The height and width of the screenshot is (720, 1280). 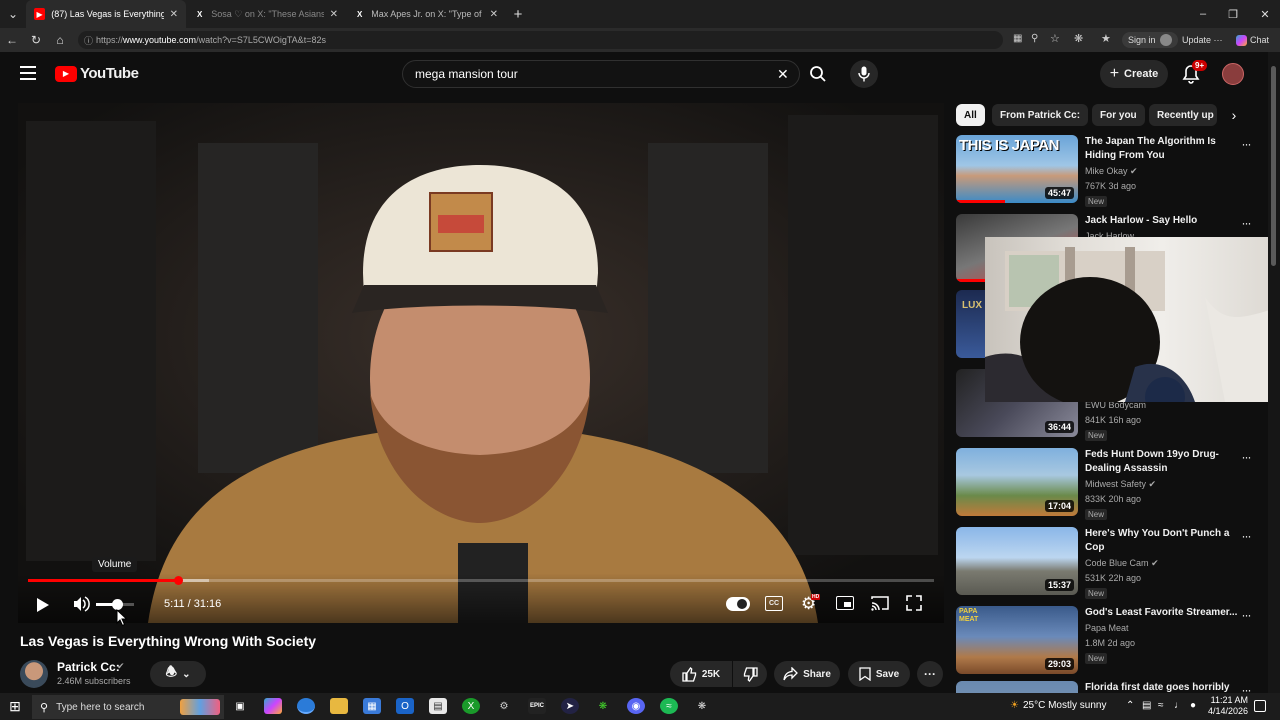 I want to click on favorite-star-icon: ☆, so click(x=1055, y=38).